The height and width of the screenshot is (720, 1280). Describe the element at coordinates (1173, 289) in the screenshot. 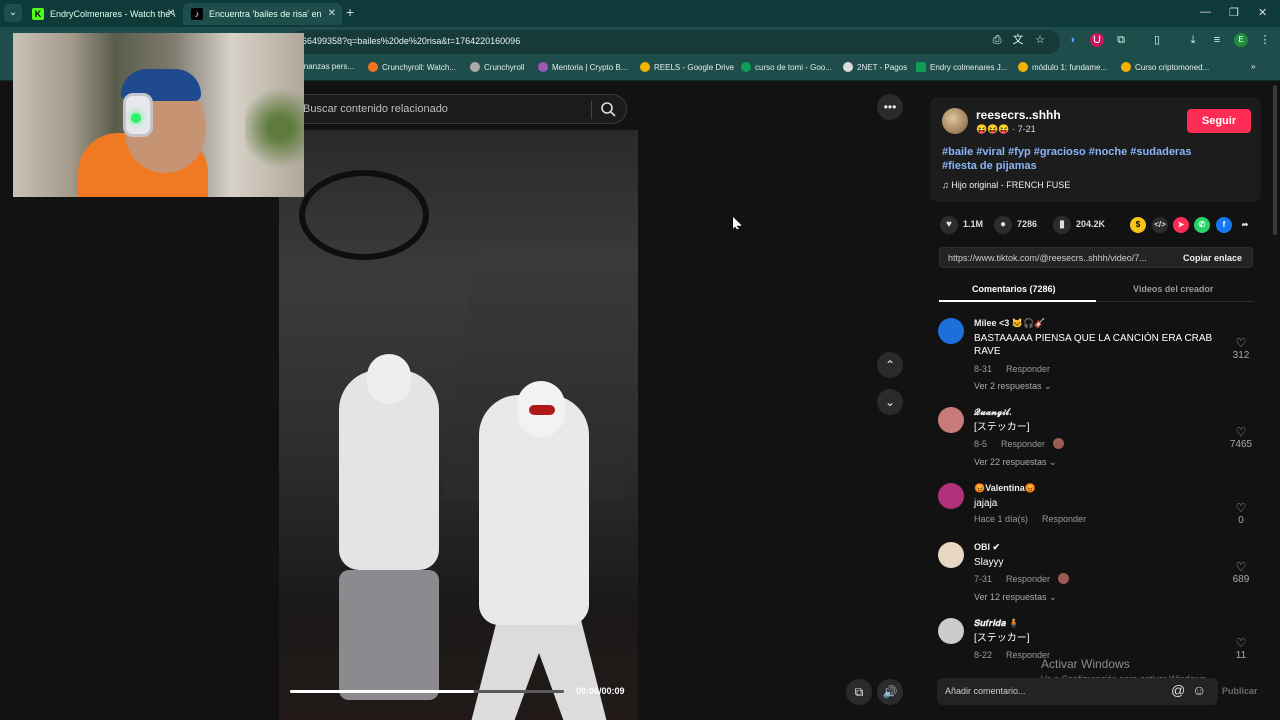

I see `tab-creator-videos: Videos del creador` at that location.